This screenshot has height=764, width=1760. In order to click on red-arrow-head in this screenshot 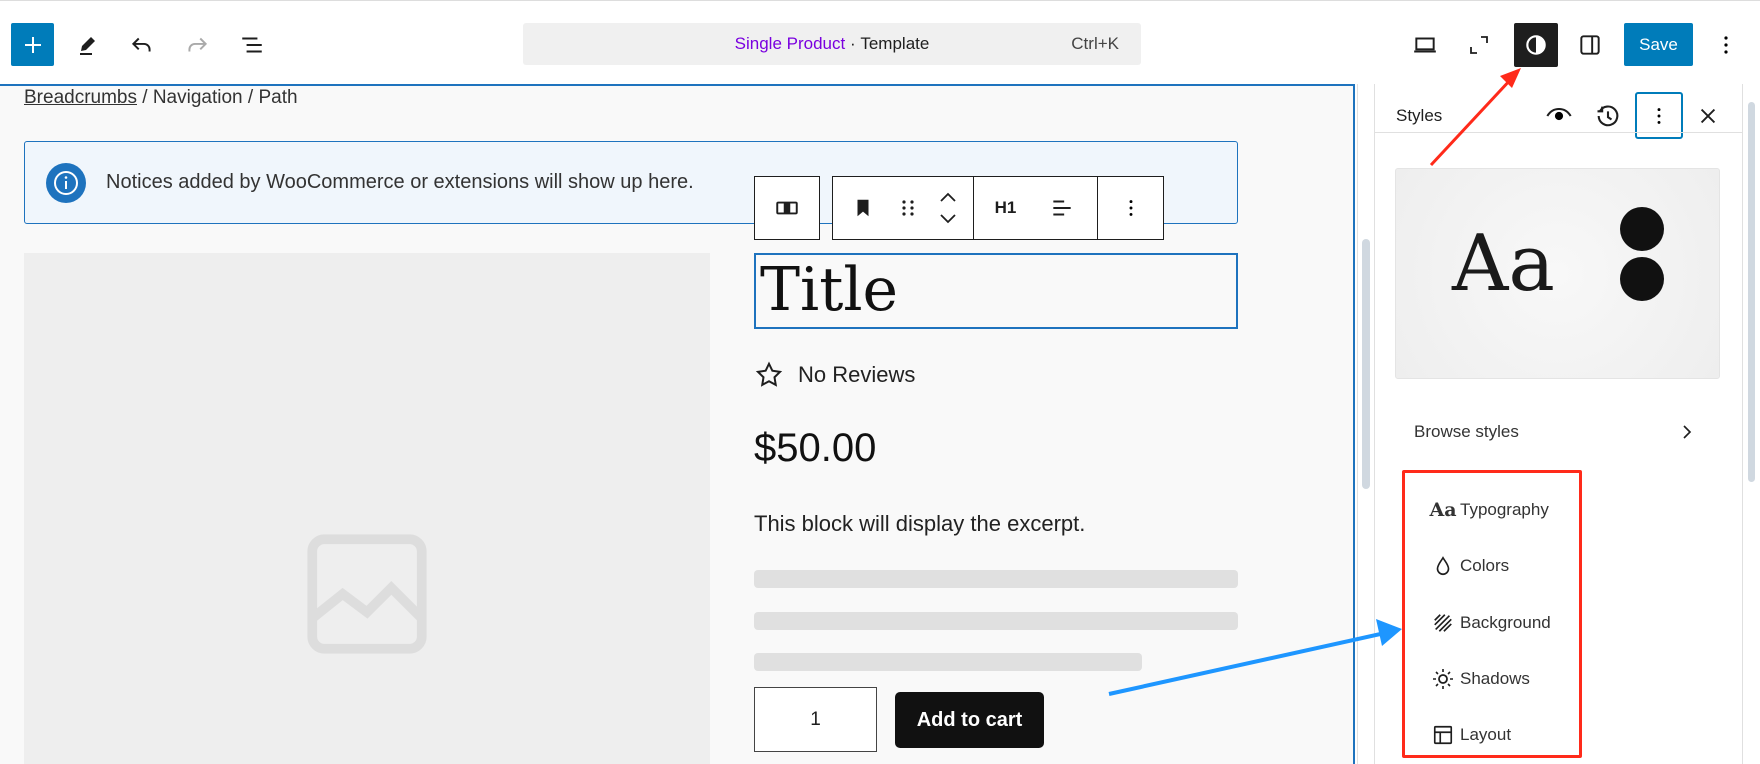, I will do `click(1510, 78)`.